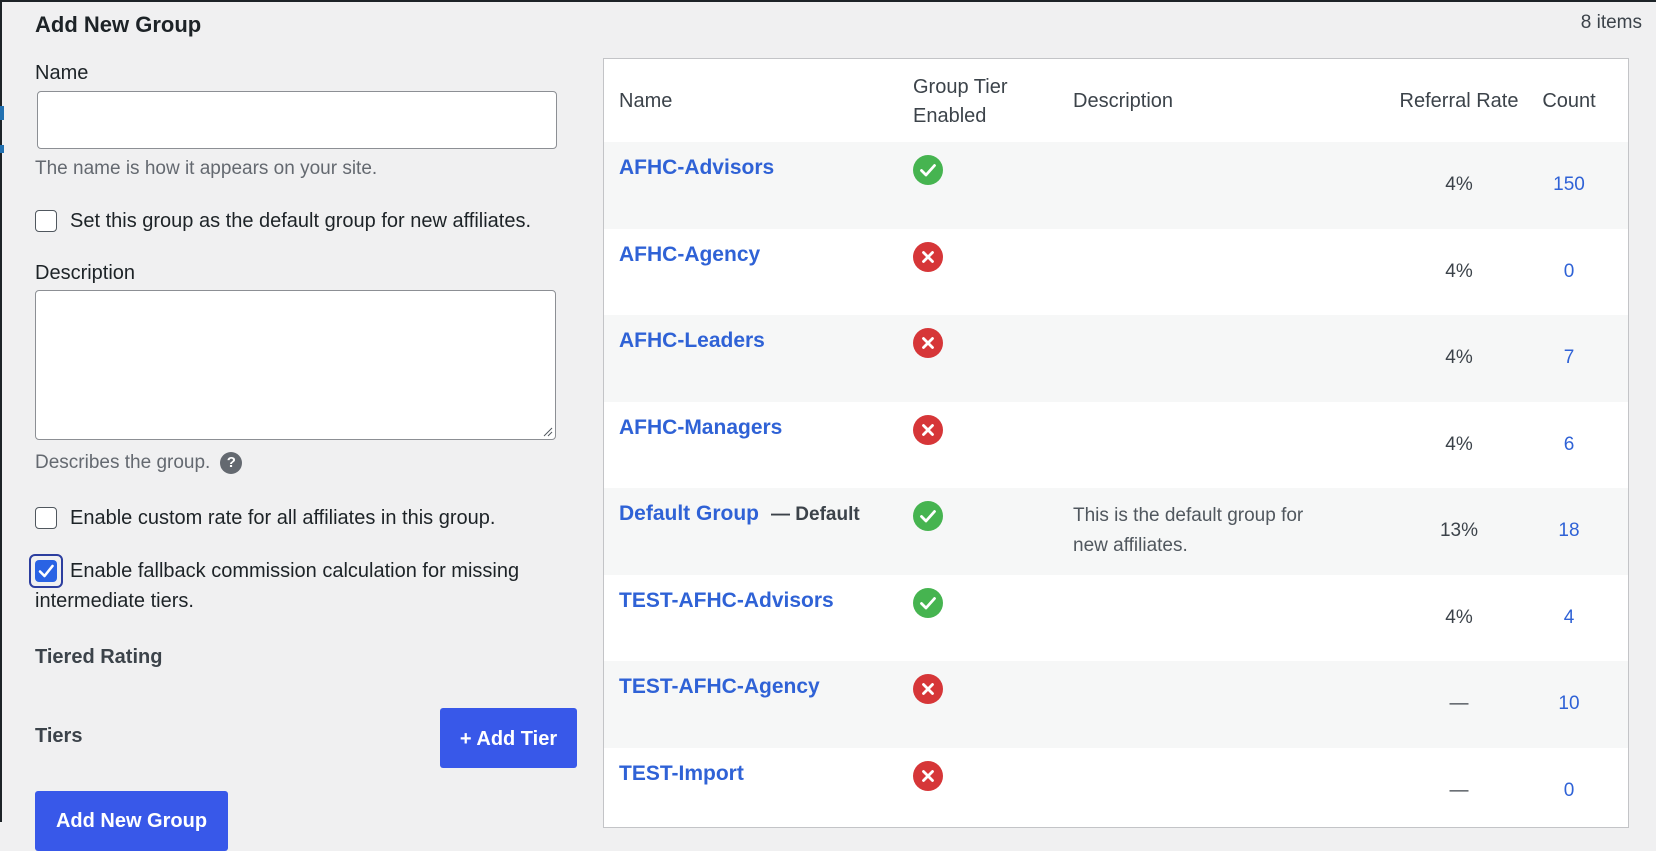  Describe the element at coordinates (973, 102) in the screenshot. I see `column-header-tier-enabled: Group Tier Enabled` at that location.